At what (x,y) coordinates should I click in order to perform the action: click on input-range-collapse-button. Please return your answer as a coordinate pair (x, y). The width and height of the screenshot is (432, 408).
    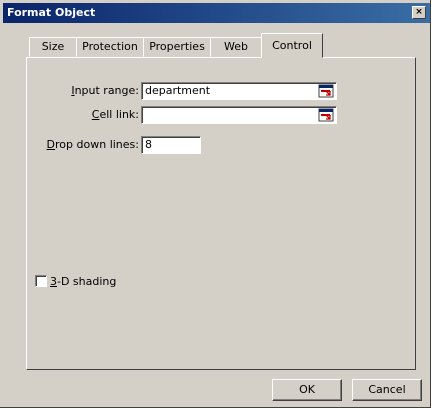
    Looking at the image, I should click on (326, 91).